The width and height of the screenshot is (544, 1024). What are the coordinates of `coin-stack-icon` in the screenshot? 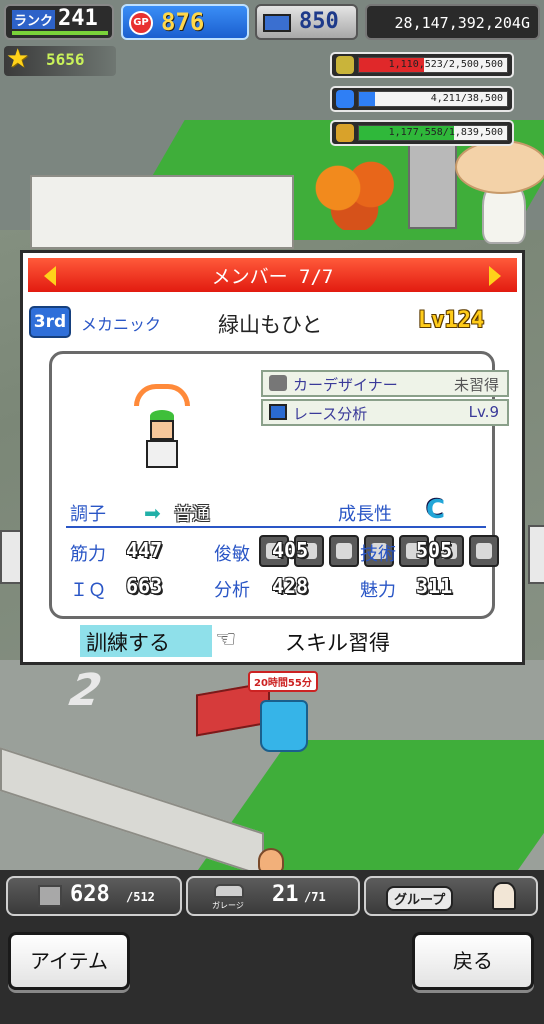 It's located at (345, 65).